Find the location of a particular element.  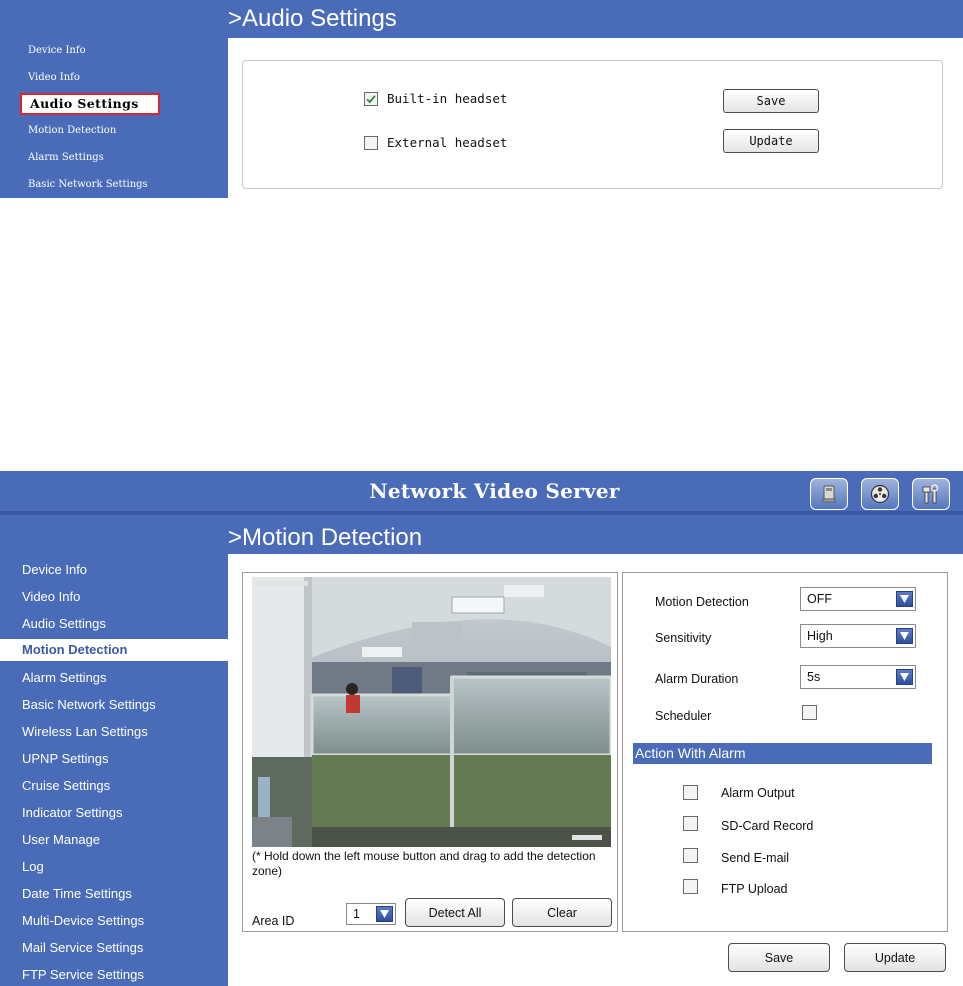

sidebar-item-cruise-settings: Cruise Settings is located at coordinates (66, 785).